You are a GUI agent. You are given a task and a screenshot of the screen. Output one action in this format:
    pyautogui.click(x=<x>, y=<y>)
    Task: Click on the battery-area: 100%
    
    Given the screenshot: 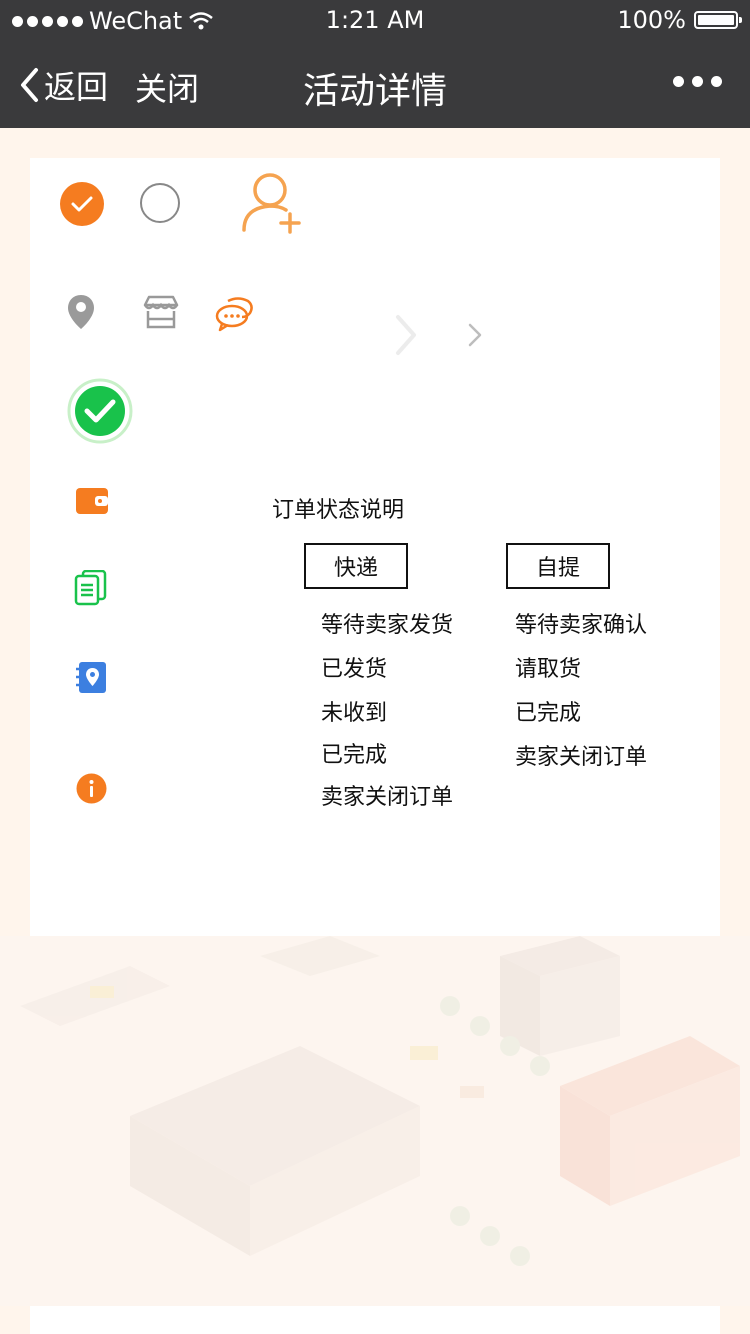 What is the action you would take?
    pyautogui.click(x=679, y=20)
    